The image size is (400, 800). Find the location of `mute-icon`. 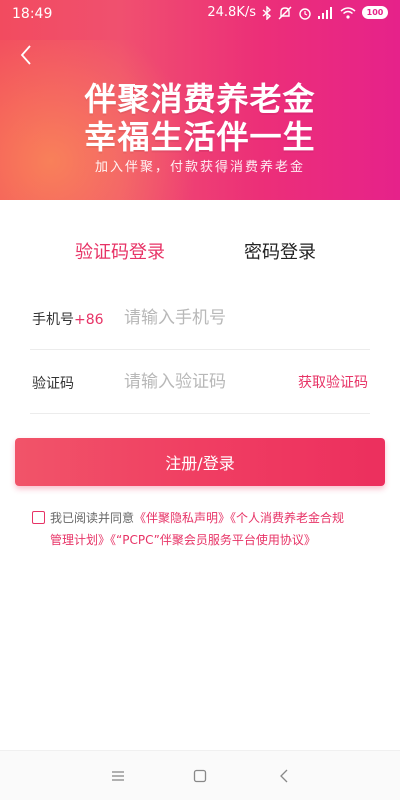

mute-icon is located at coordinates (285, 13).